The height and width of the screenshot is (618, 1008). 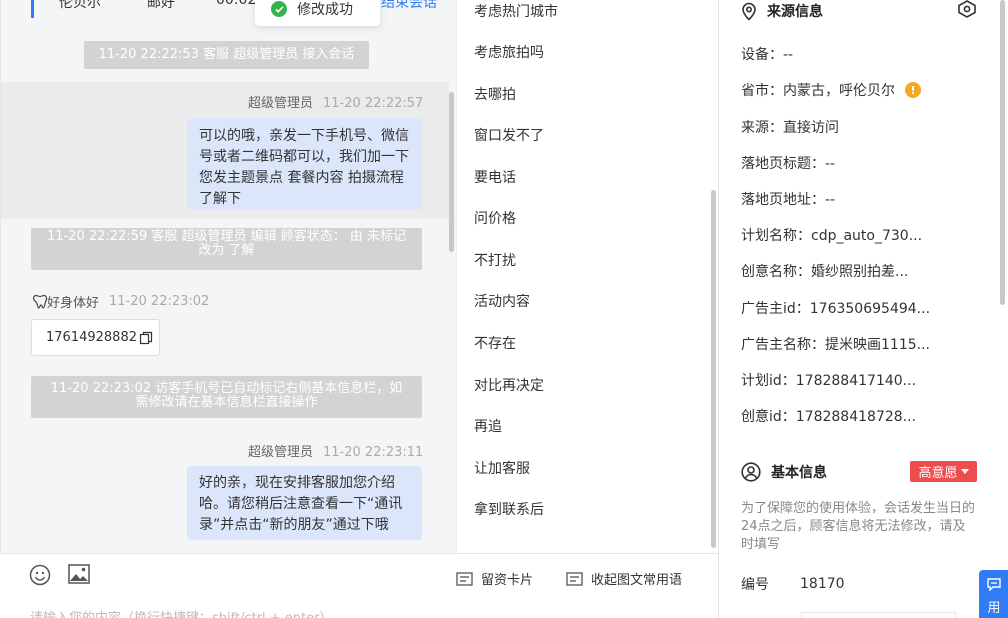 What do you see at coordinates (507, 580) in the screenshot?
I see `lead-card-label: 留资卡片` at bounding box center [507, 580].